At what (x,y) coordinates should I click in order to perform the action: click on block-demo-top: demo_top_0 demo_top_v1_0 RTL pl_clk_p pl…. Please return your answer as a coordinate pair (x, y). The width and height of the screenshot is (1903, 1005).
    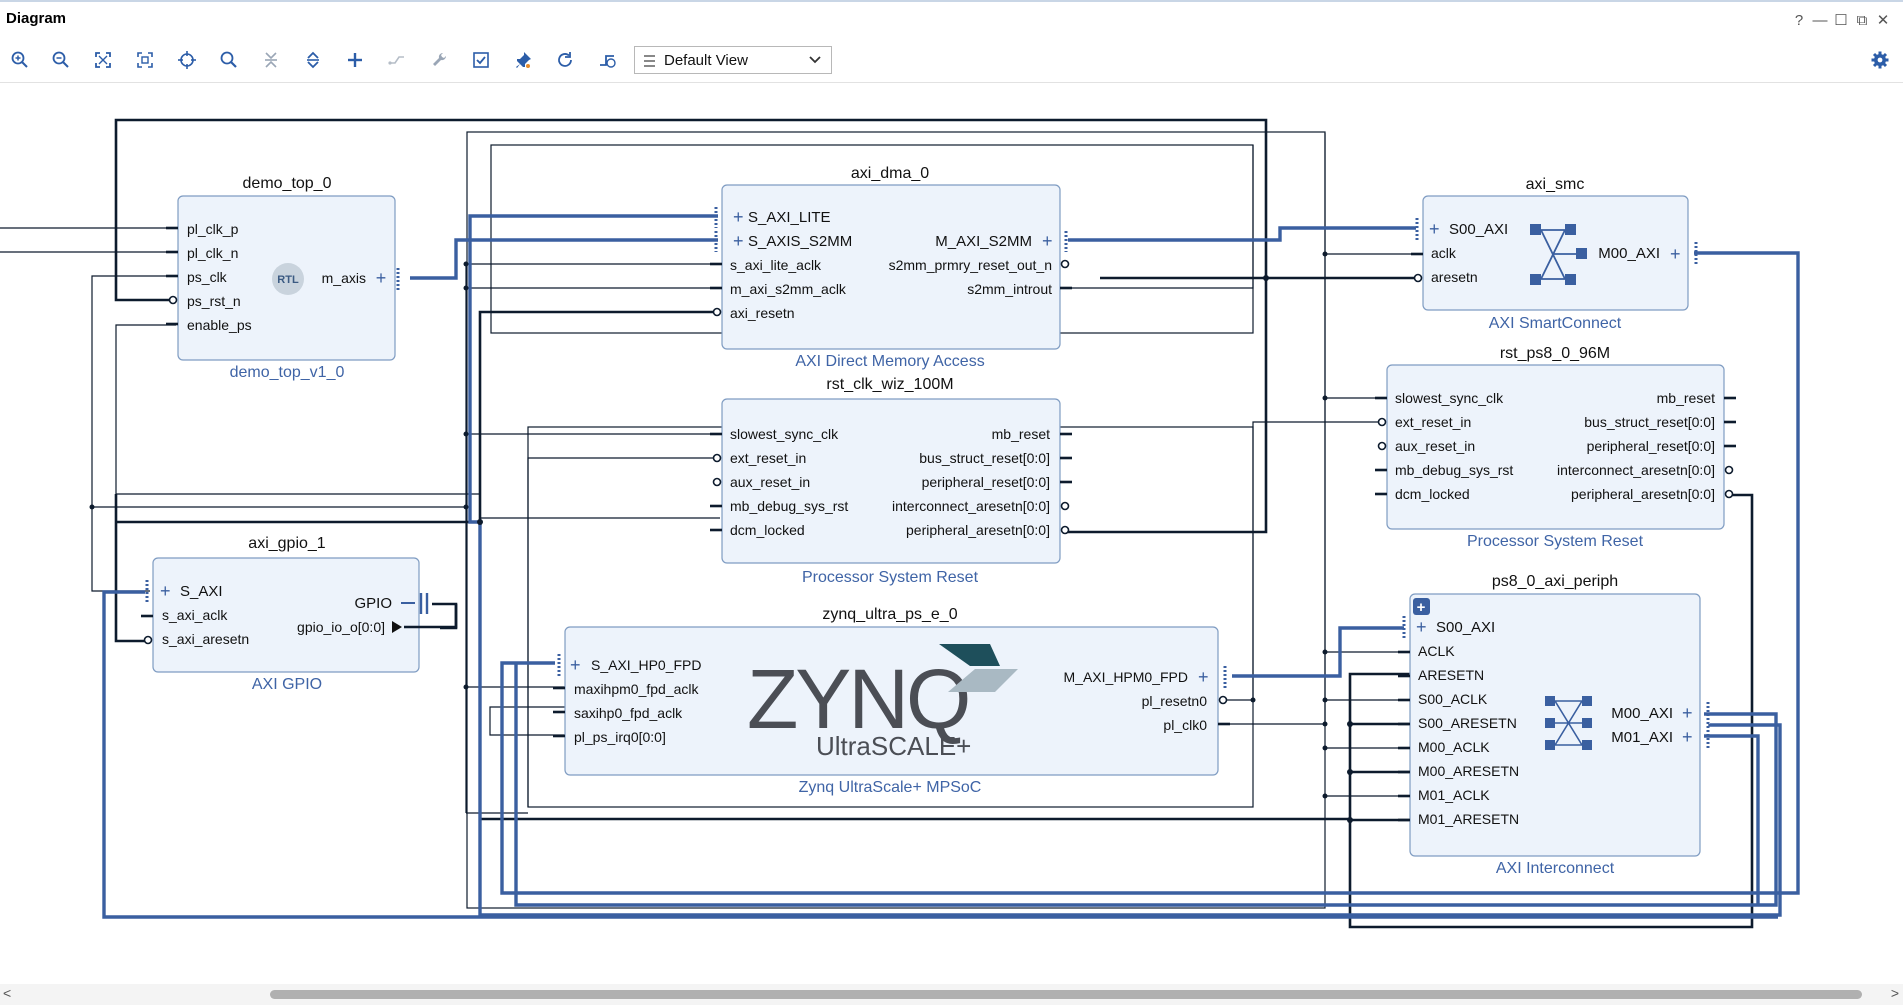
    Looking at the image, I should click on (283, 278).